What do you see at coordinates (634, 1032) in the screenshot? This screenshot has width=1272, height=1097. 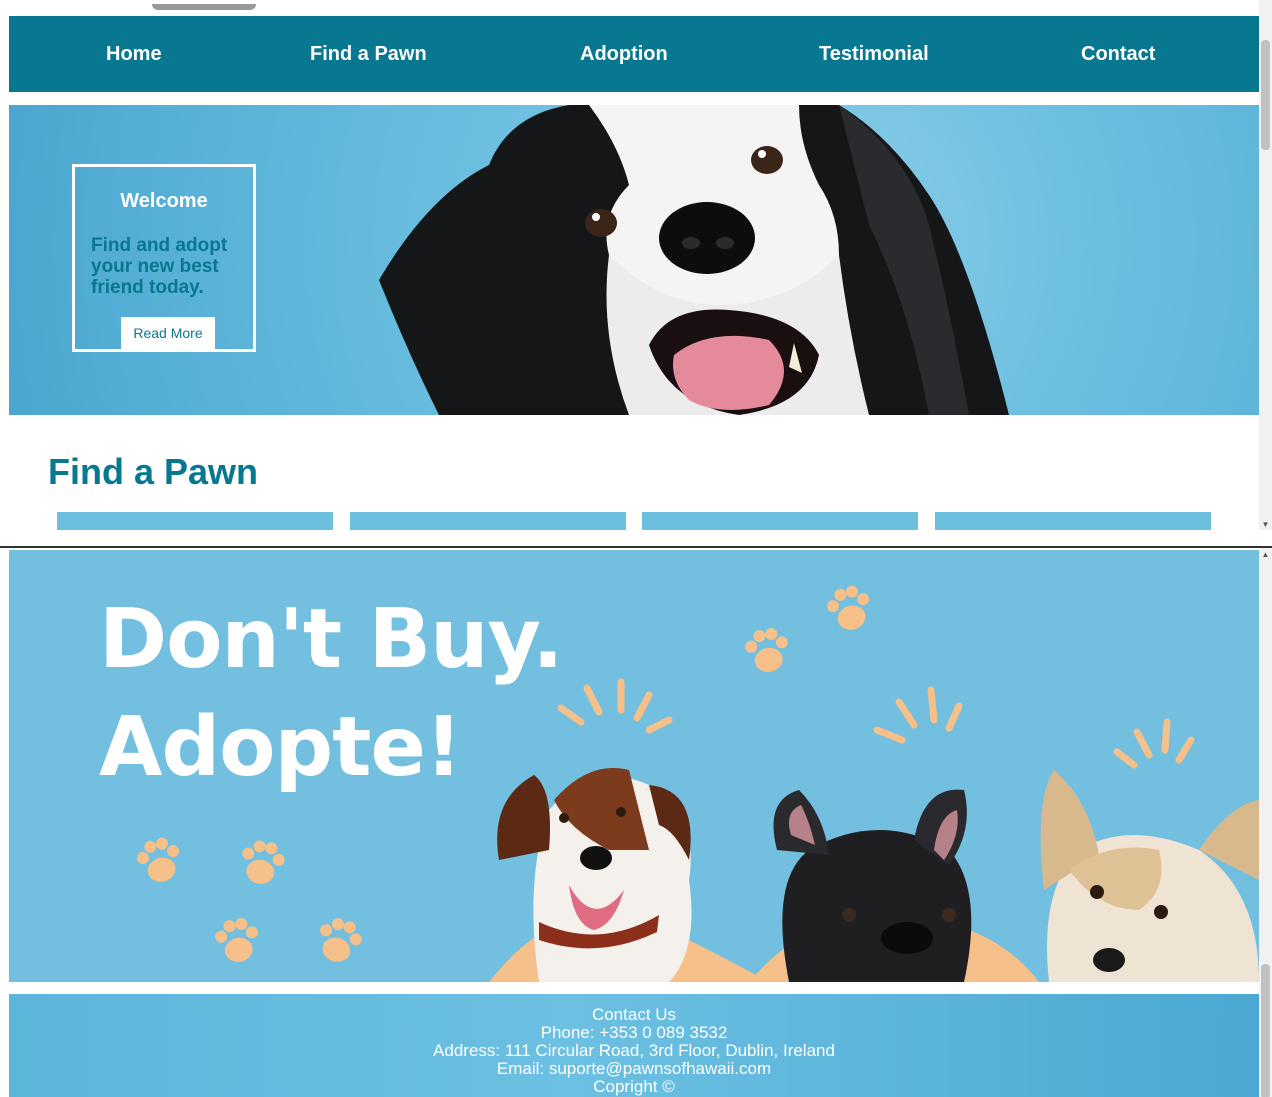 I see `footer-phone: Phone: +353 0 089 3532` at bounding box center [634, 1032].